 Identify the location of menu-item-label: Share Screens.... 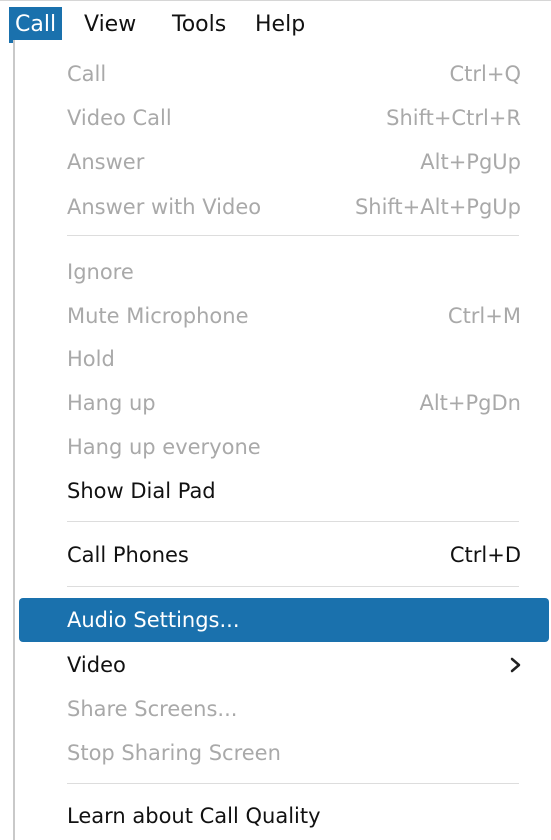
(152, 709).